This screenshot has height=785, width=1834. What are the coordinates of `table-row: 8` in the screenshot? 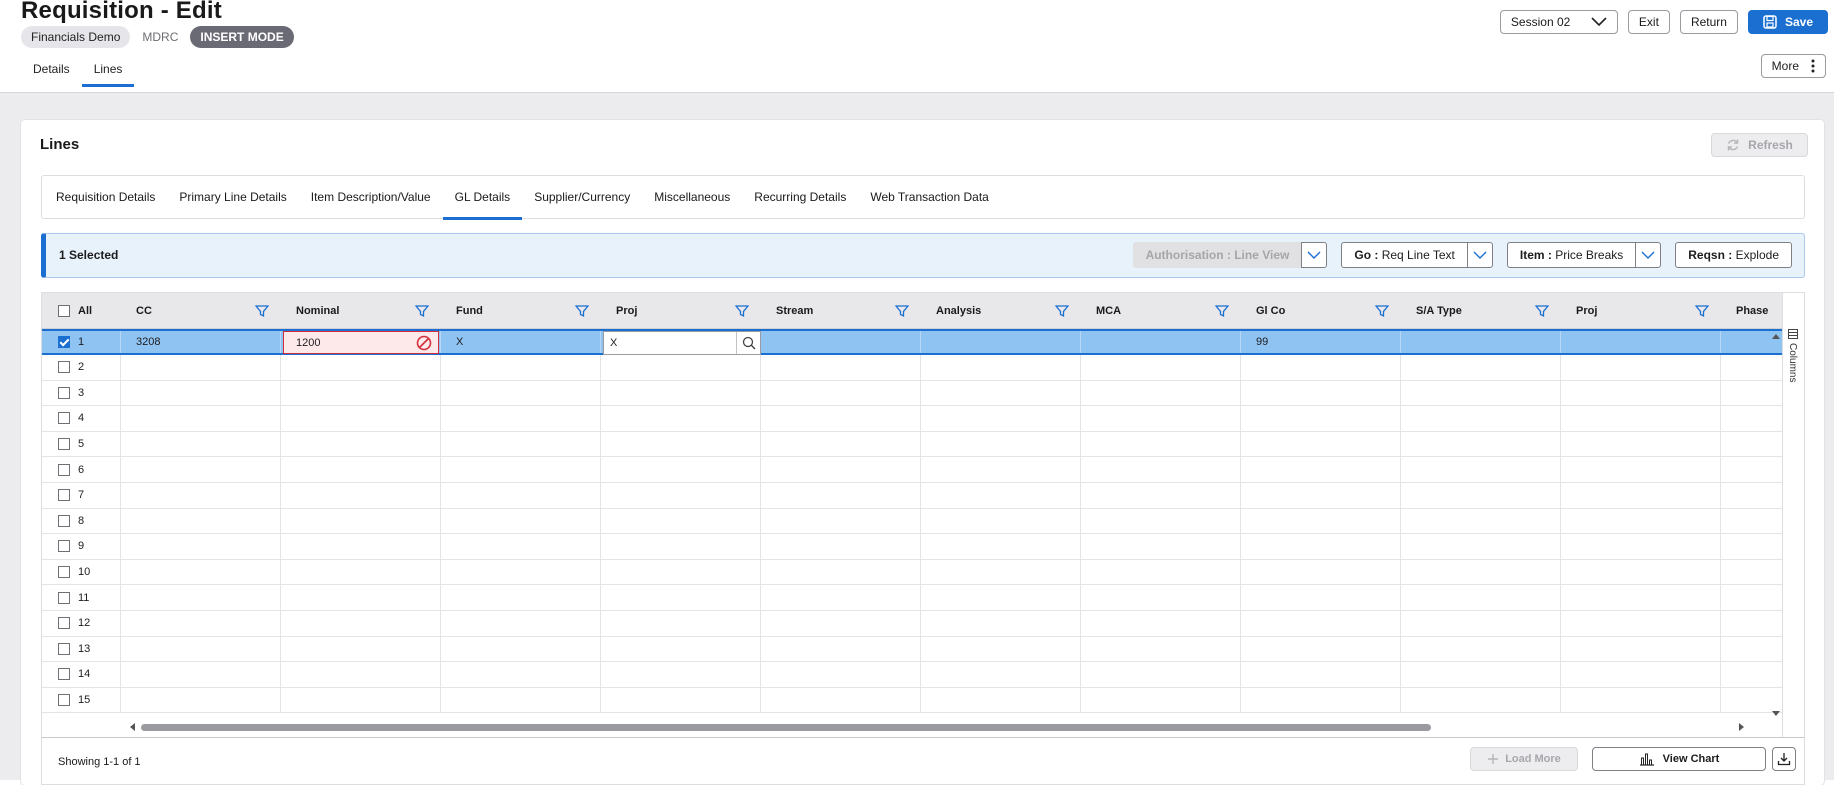 It's located at (913, 521).